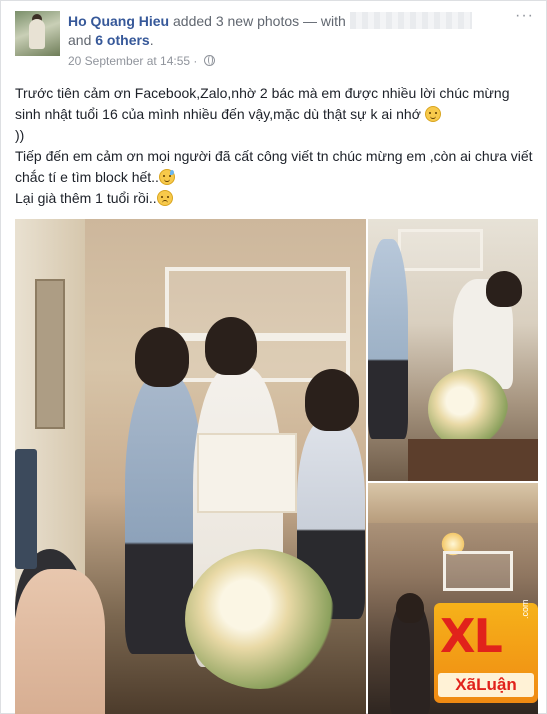 The image size is (547, 714). I want to click on watermark-xl-text: XL, so click(471, 636).